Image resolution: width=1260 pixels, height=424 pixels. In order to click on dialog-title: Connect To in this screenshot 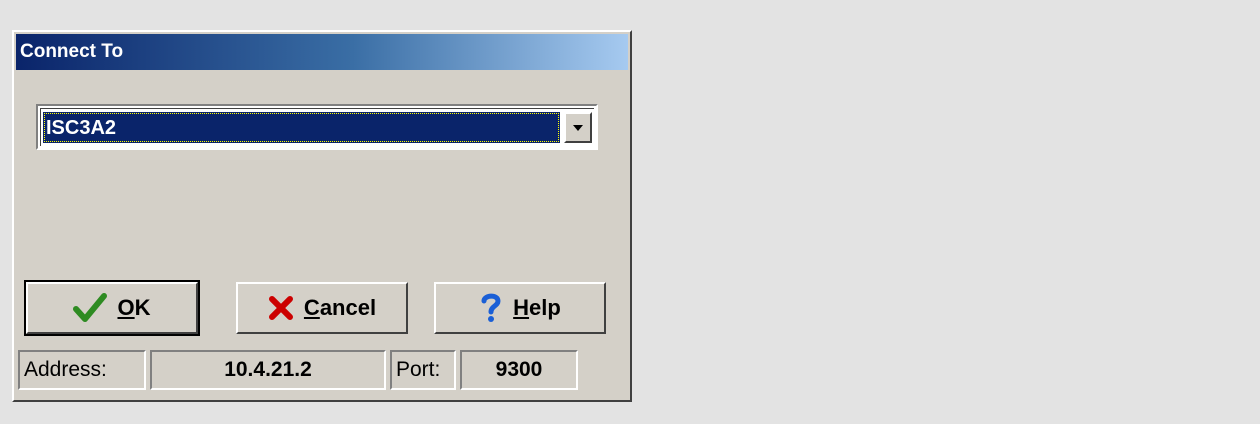, I will do `click(72, 51)`.